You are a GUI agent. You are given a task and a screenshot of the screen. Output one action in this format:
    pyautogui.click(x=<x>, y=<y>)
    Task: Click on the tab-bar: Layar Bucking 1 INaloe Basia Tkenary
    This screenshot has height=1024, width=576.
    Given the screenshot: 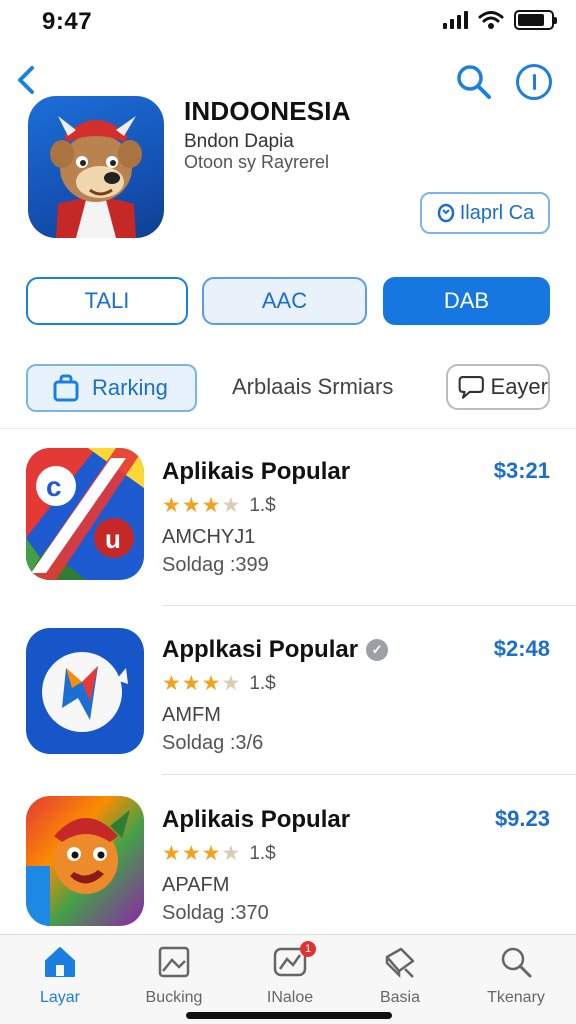 What is the action you would take?
    pyautogui.click(x=288, y=979)
    